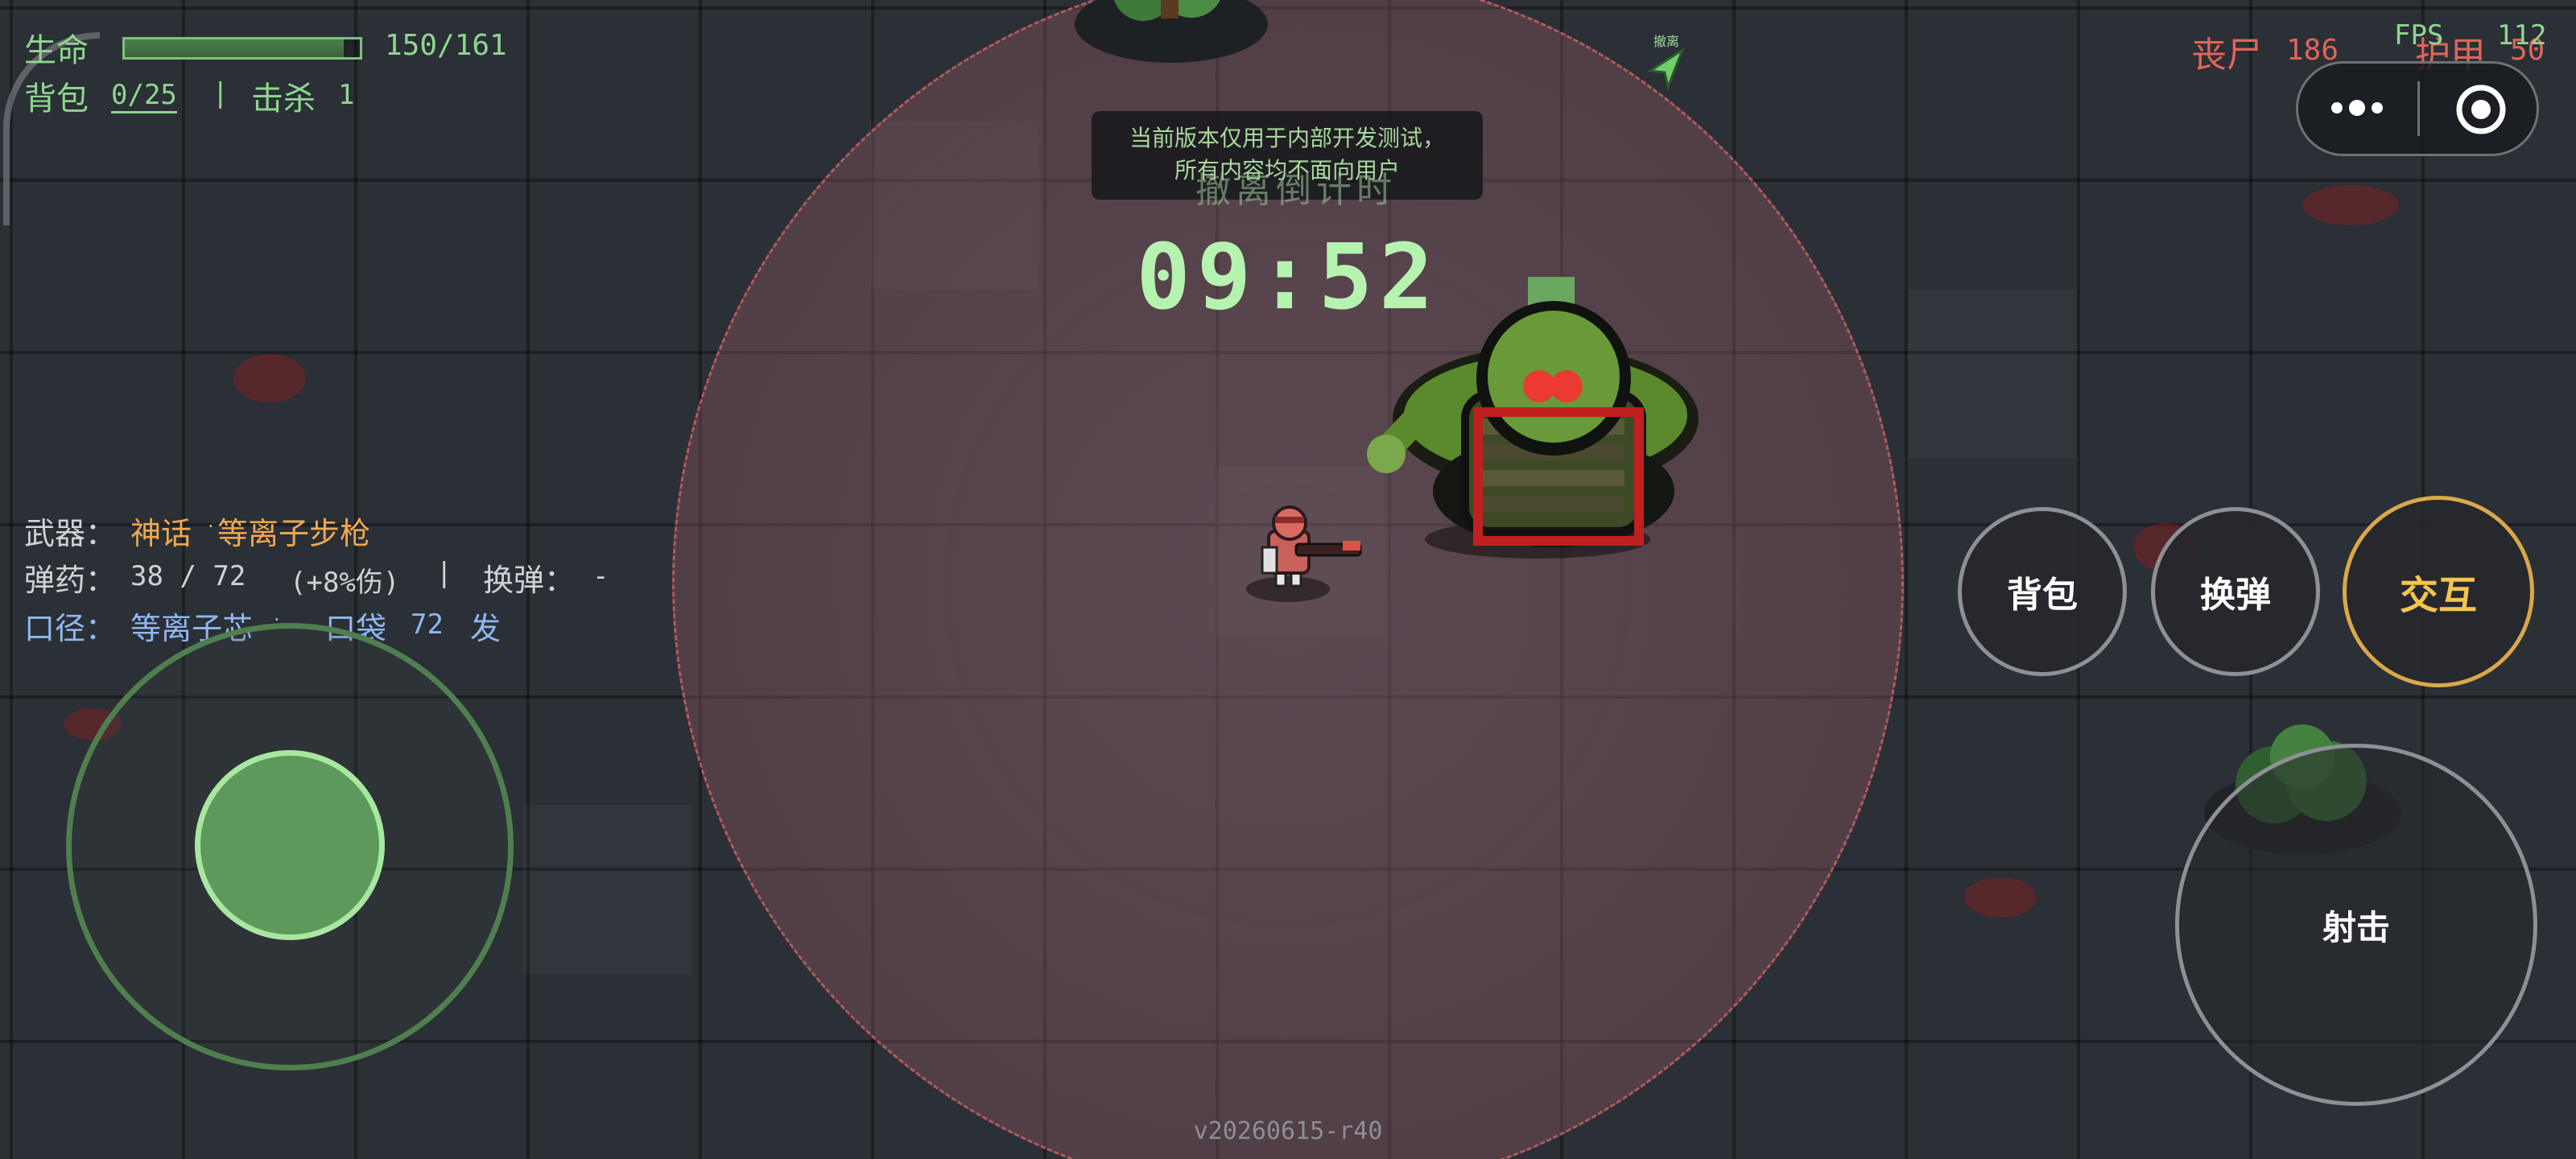 This screenshot has height=1159, width=2576. Describe the element at coordinates (446, 45) in the screenshot. I see `hp-value: 150/161` at that location.